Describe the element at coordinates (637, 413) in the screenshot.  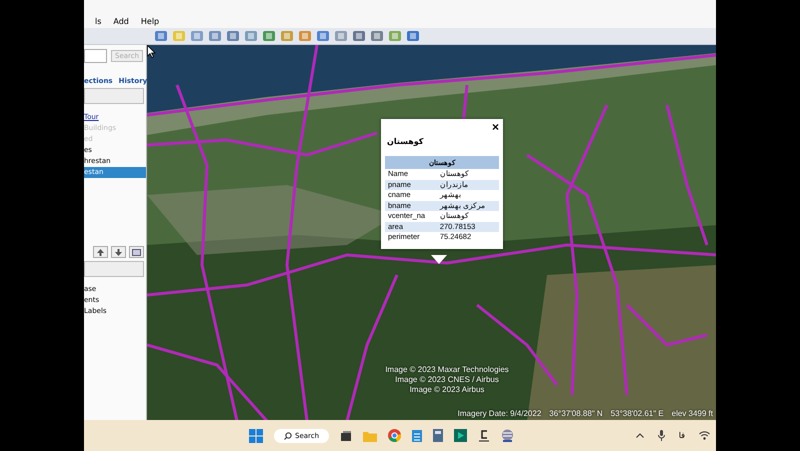
I see `longitude: 53°38'02.61" E` at that location.